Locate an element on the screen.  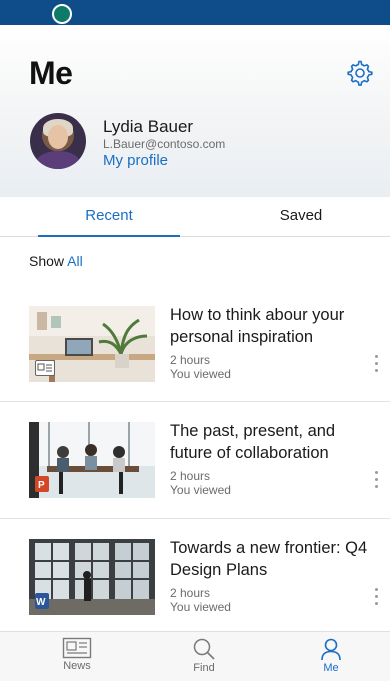
svg-text: P is located at coordinates (41, 485).